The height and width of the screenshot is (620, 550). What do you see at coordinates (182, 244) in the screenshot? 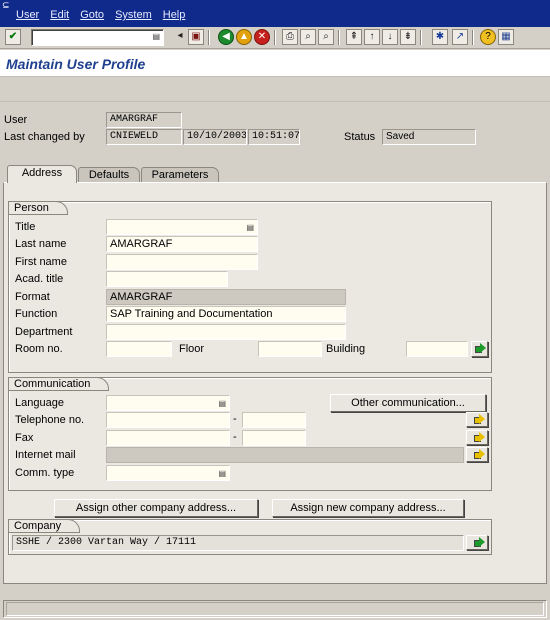
I see `last-name-field: AMARGRAF` at bounding box center [182, 244].